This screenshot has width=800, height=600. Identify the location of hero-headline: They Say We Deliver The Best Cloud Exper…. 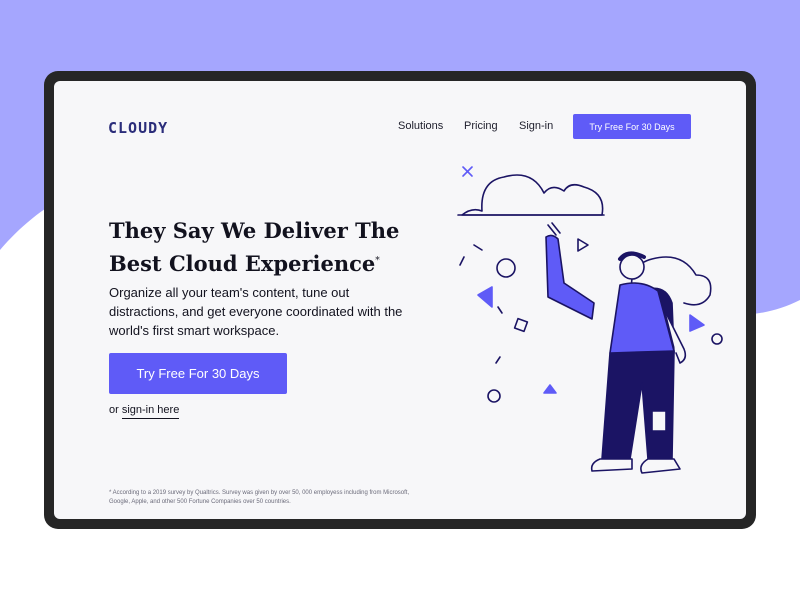
(274, 247).